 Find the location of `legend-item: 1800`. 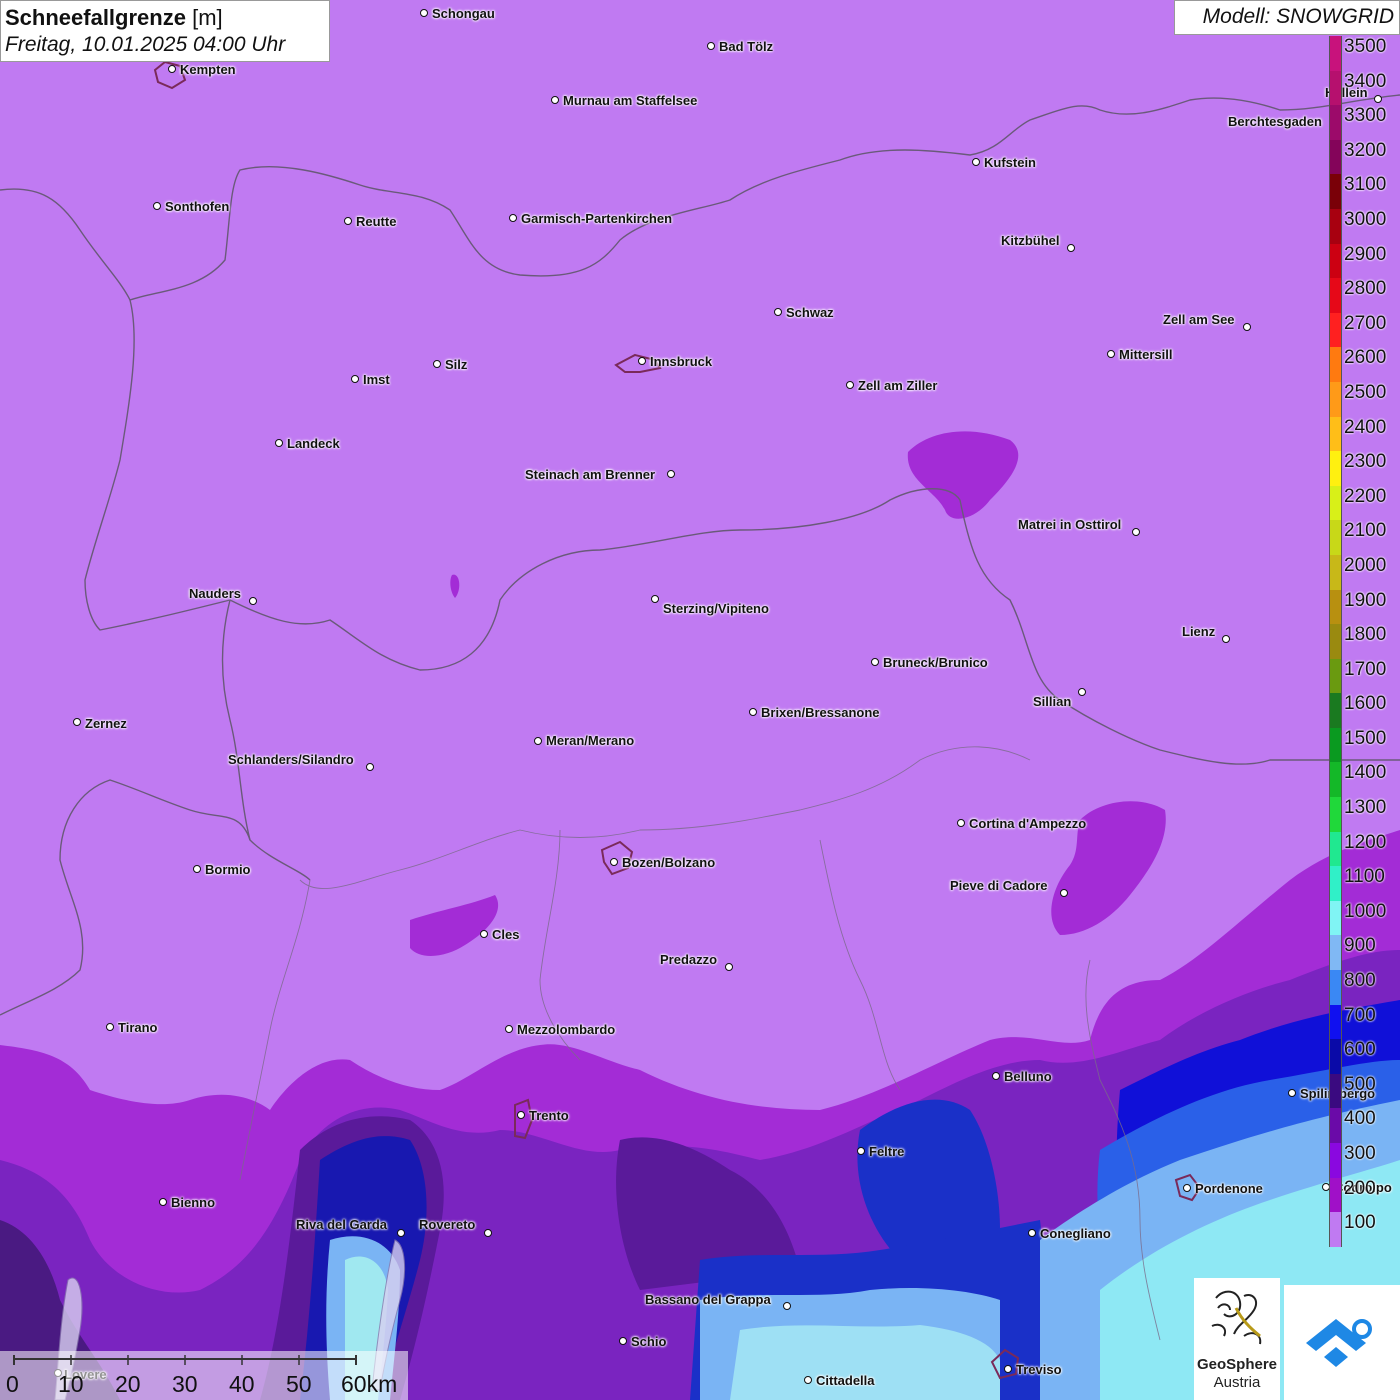

legend-item: 1800 is located at coordinates (1364, 641).